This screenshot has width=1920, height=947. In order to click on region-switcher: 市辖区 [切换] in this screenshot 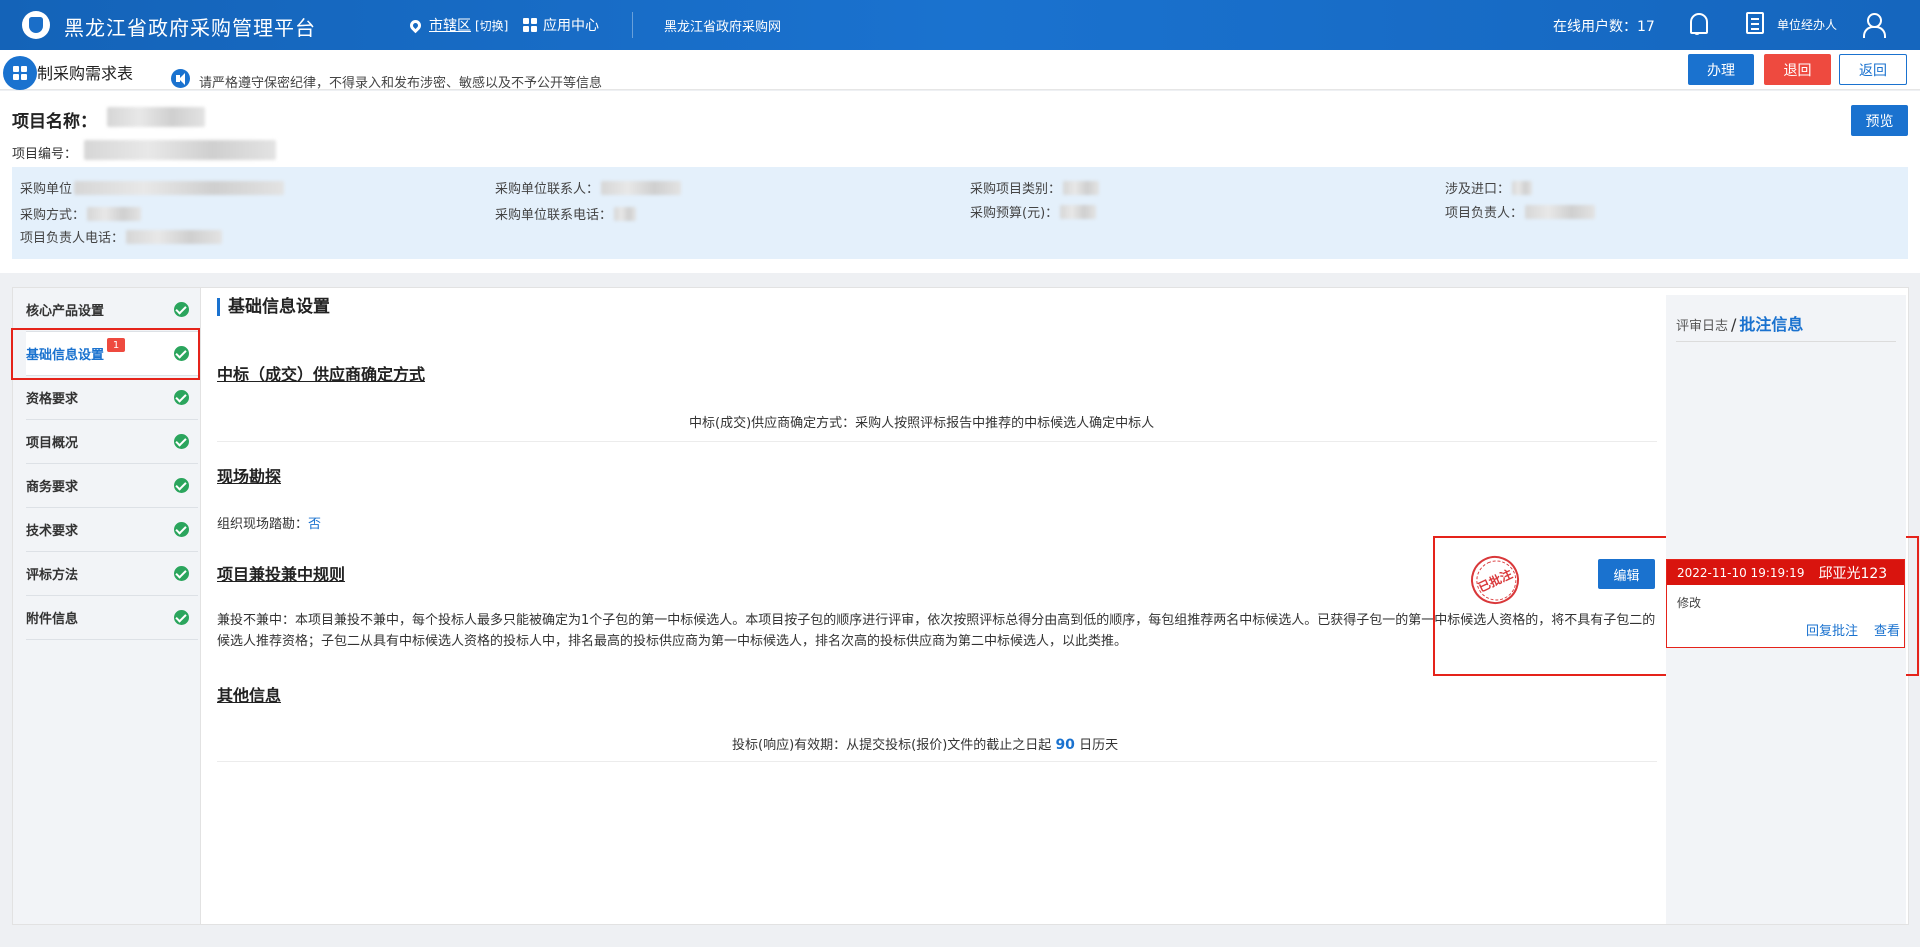, I will do `click(457, 25)`.